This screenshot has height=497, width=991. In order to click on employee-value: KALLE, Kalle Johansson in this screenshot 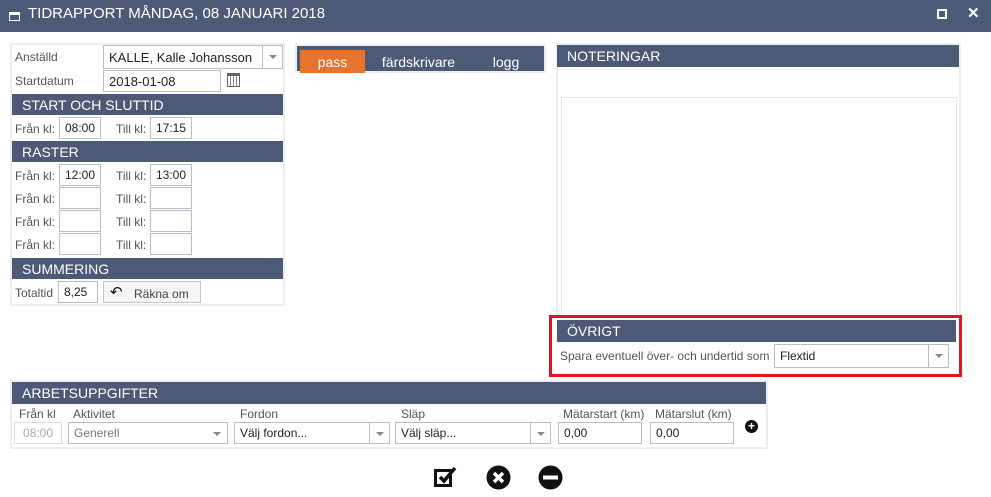, I will do `click(181, 57)`.